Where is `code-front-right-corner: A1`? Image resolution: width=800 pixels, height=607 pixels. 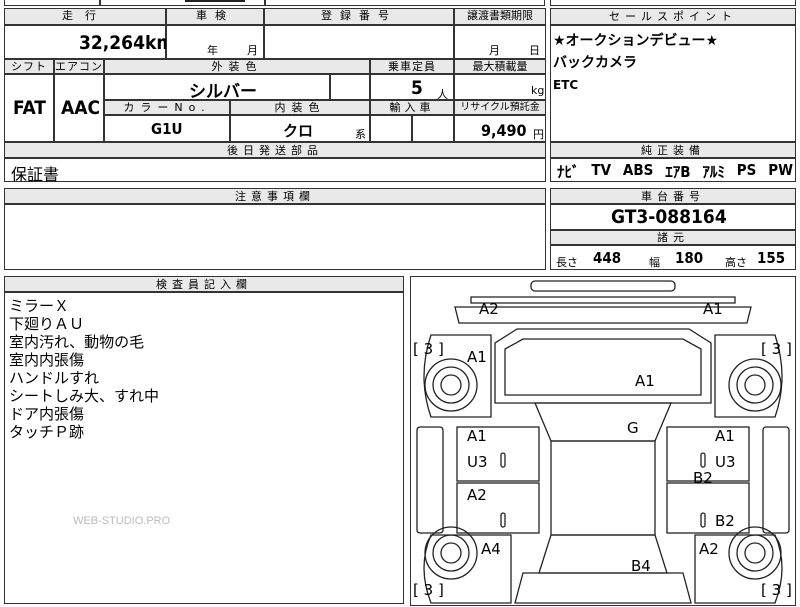
code-front-right-corner: A1 is located at coordinates (713, 309).